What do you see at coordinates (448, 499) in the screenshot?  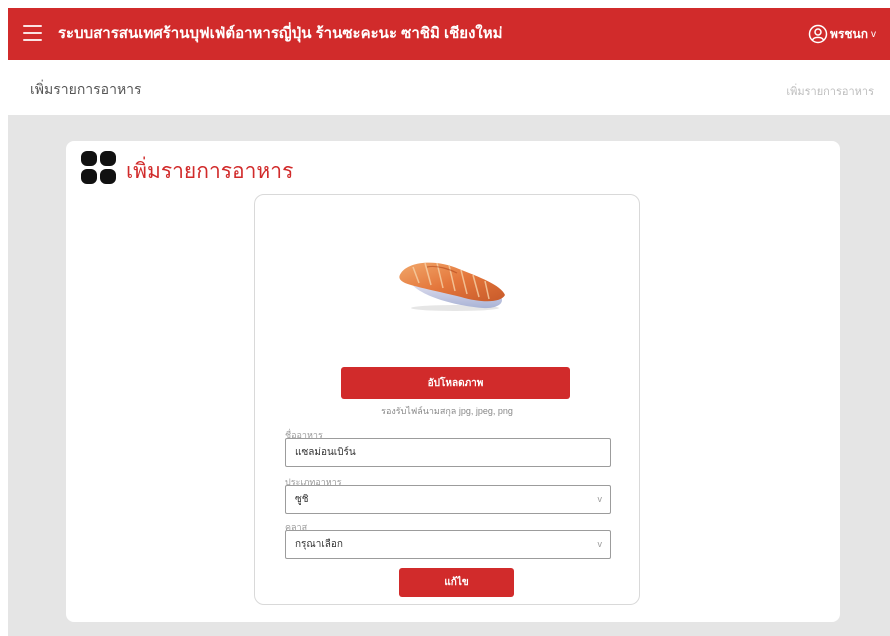 I see `food-type-select: ซูชิ v` at bounding box center [448, 499].